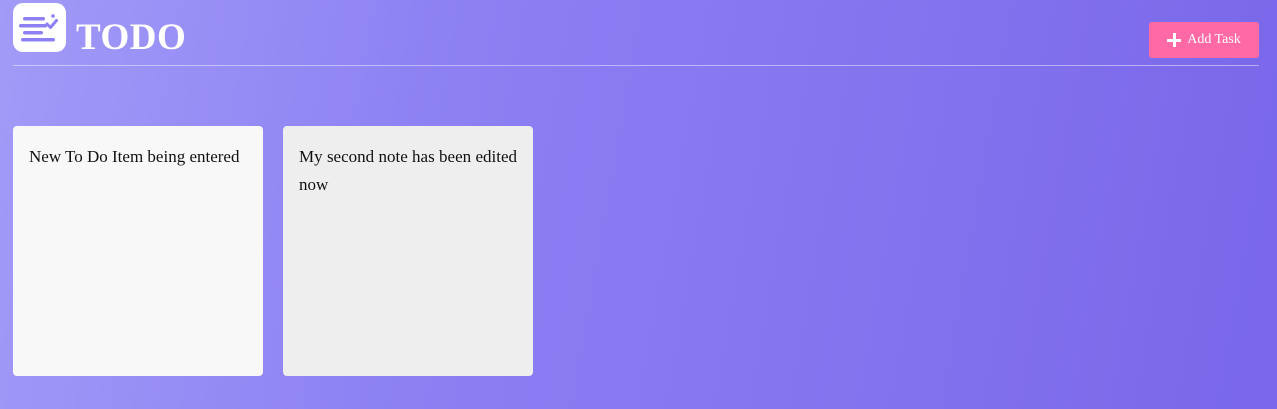 The image size is (1277, 409). Describe the element at coordinates (39, 27) in the screenshot. I see `todo-list-icon` at that location.